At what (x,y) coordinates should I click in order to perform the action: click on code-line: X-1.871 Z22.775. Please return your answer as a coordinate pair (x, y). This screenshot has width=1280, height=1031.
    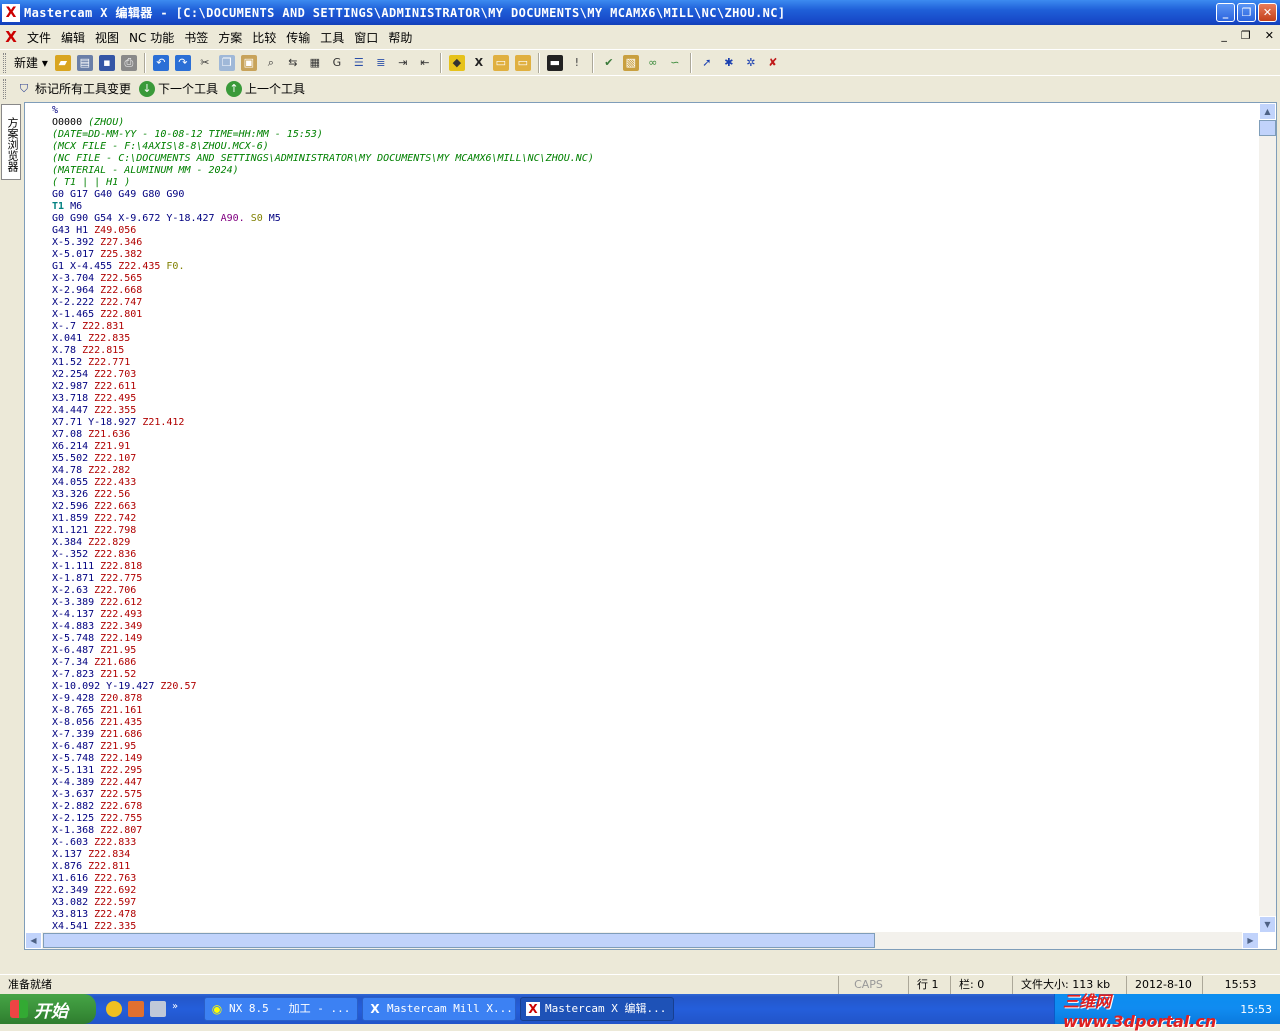
    Looking at the image, I should click on (652, 579).